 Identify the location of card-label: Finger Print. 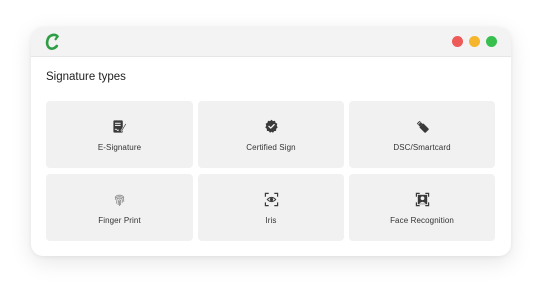
(119, 220).